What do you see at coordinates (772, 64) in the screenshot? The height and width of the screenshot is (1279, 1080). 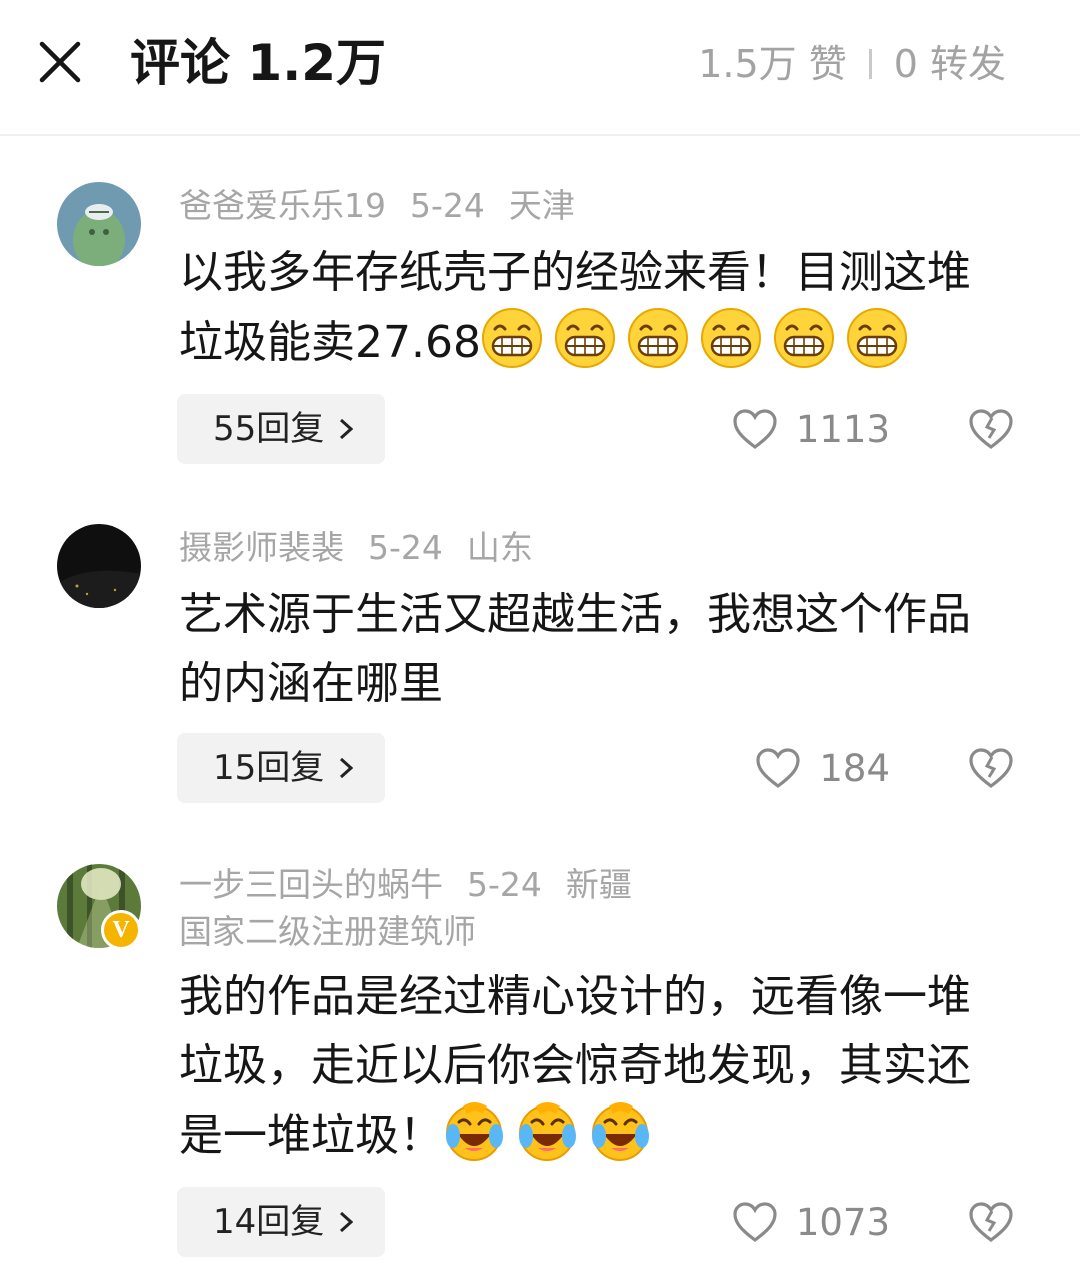 I see `likes-count: 1.5万 赞` at bounding box center [772, 64].